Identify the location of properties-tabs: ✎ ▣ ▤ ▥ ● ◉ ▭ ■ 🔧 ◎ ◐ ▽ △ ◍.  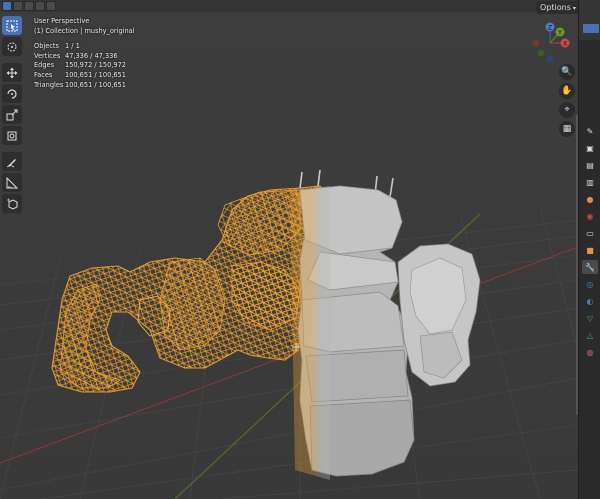
(590, 243).